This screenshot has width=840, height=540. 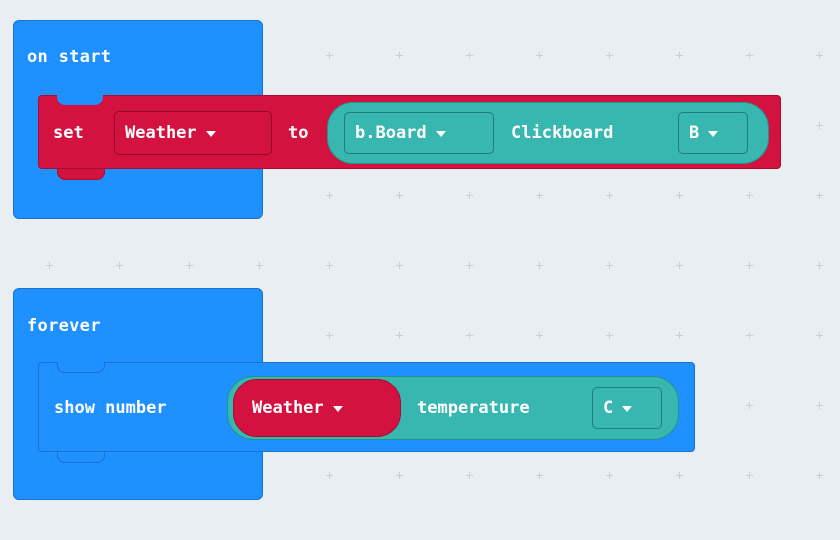 I want to click on board-dropdown-label: b.Board, so click(x=391, y=133).